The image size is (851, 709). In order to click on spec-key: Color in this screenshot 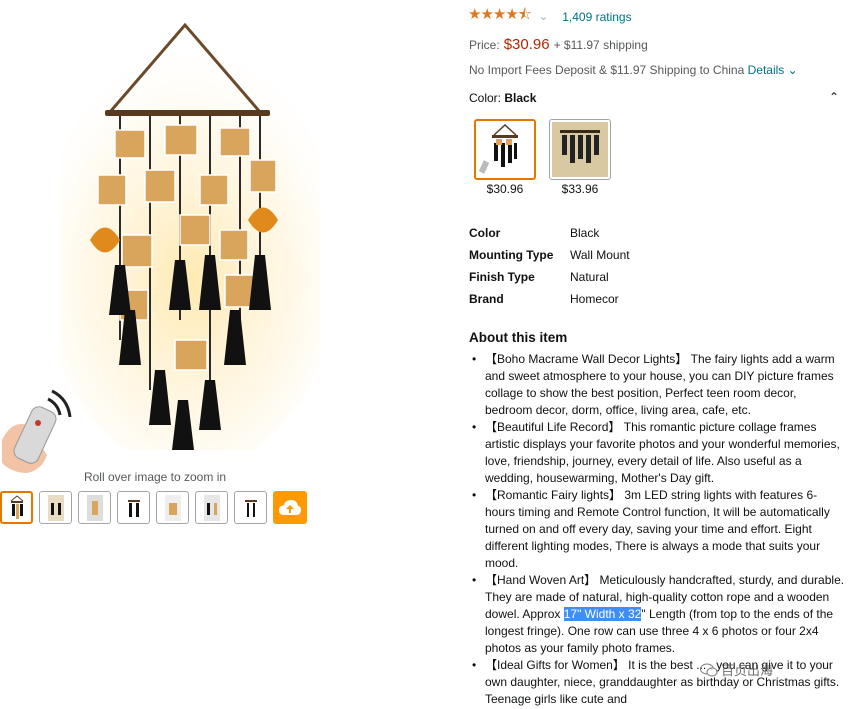, I will do `click(485, 233)`.